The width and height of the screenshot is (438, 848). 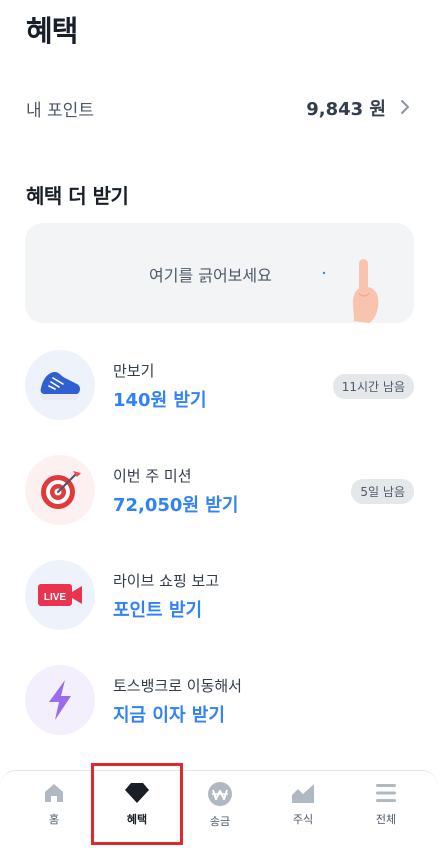 What do you see at coordinates (382, 491) in the screenshot?
I see `time-remaining-badge: 5일 남음` at bounding box center [382, 491].